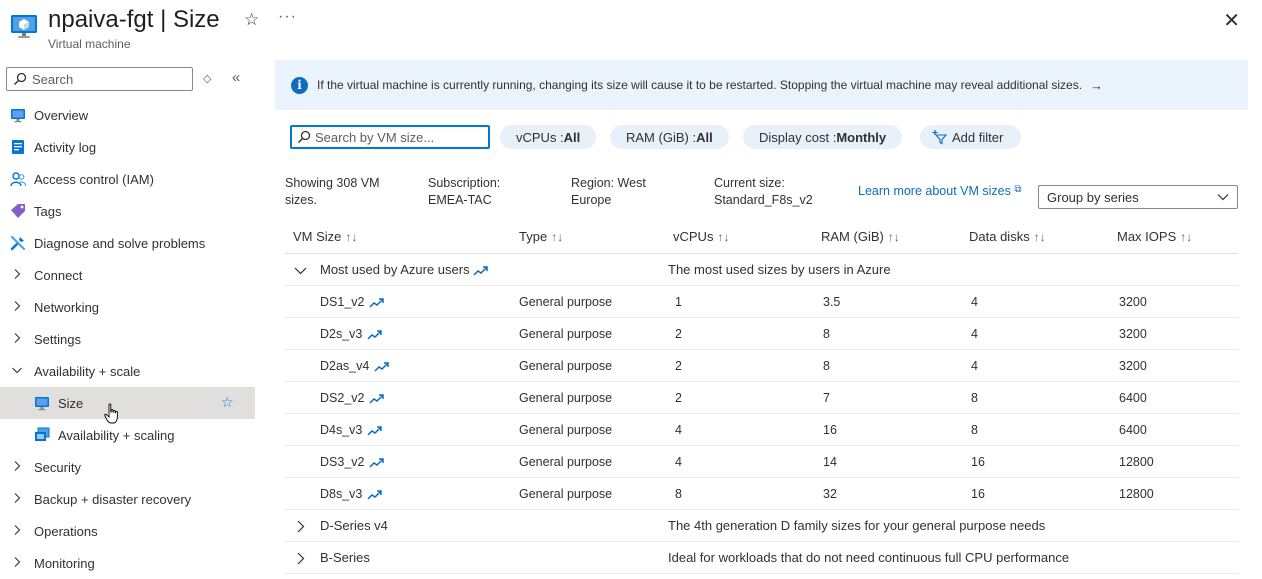 The width and height of the screenshot is (1262, 579). Describe the element at coordinates (541, 236) in the screenshot. I see `column-header-type: Type ↑↓` at that location.